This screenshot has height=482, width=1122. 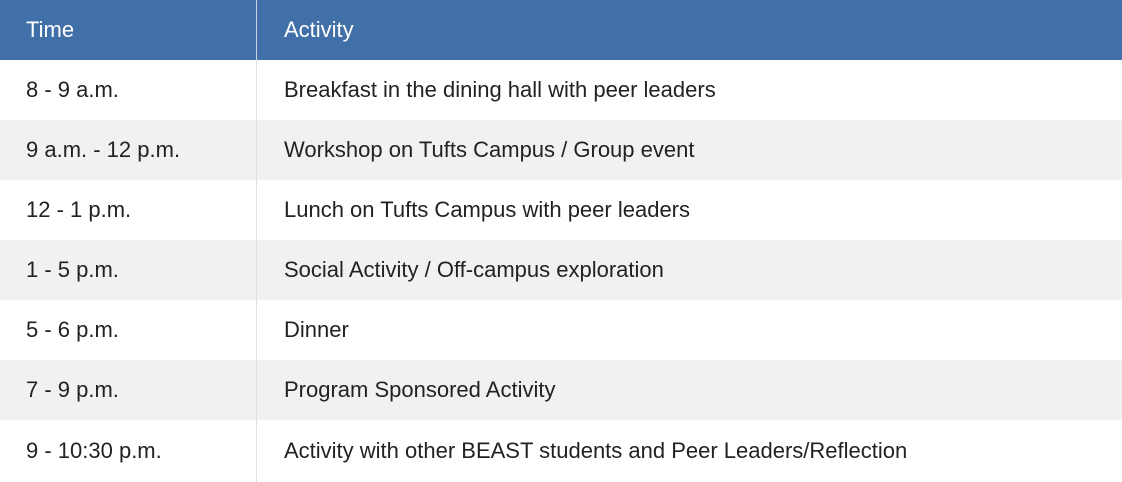 What do you see at coordinates (128, 30) in the screenshot?
I see `column-header-time: Time` at bounding box center [128, 30].